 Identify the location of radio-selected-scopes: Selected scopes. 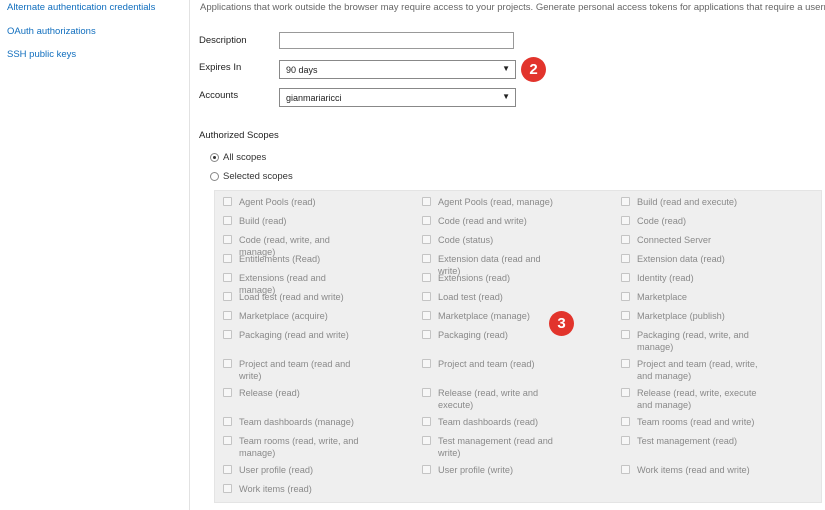
(251, 176).